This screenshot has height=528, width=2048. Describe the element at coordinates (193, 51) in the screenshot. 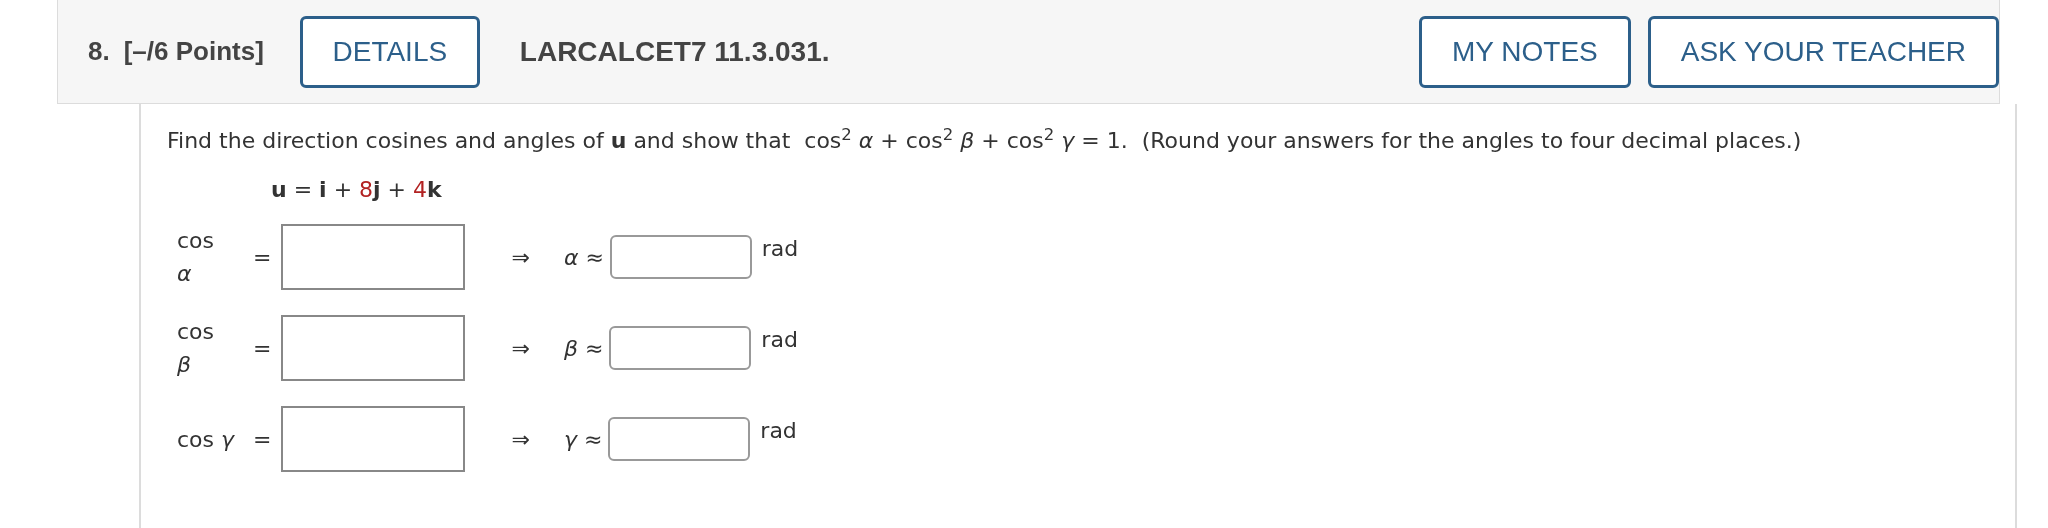

I see `points-label: [–/6 Points]` at that location.